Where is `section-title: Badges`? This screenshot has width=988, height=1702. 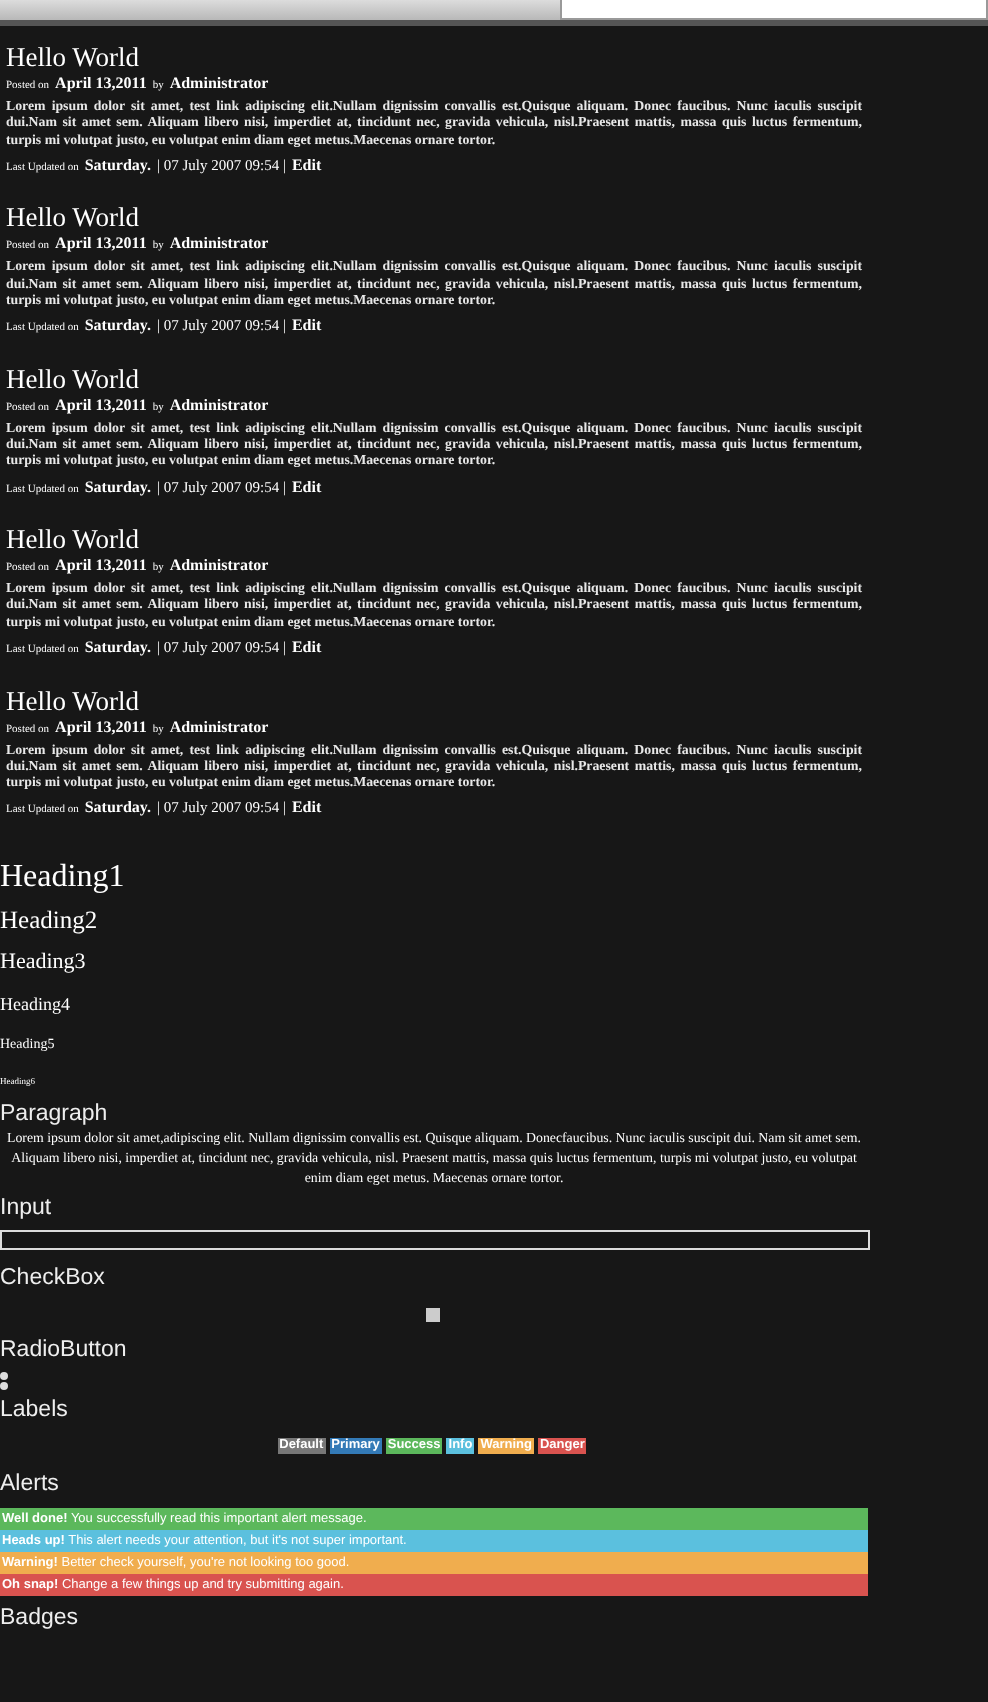 section-title: Badges is located at coordinates (40, 1618).